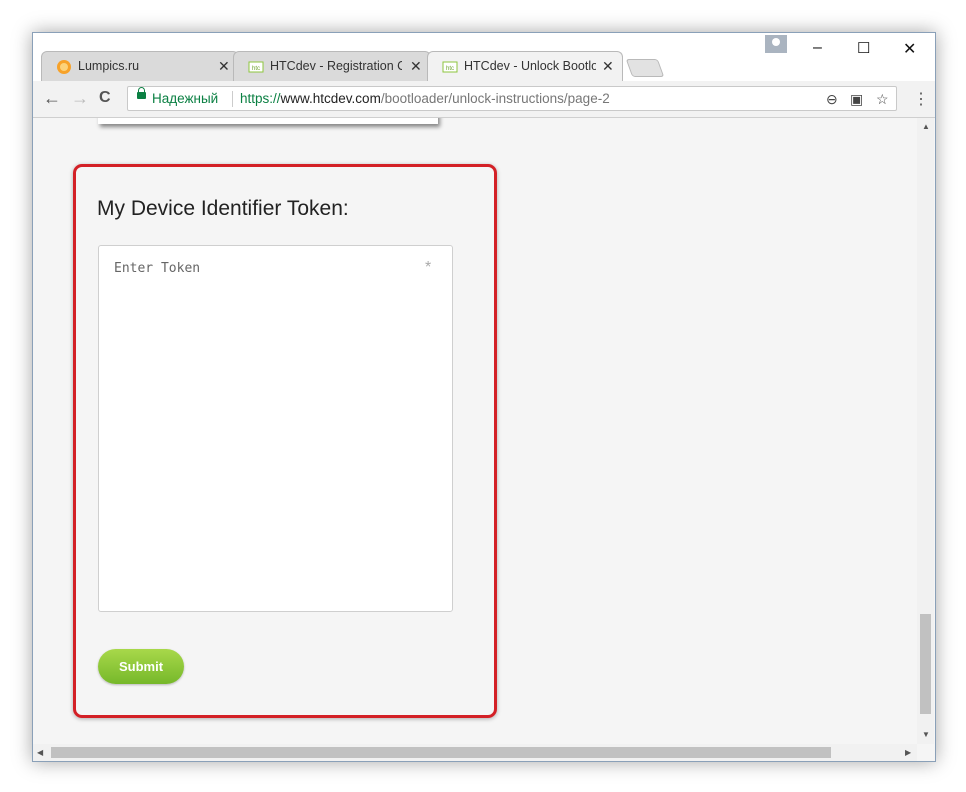 This screenshot has height=792, width=966. Describe the element at coordinates (441, 752) in the screenshot. I see `horizontal-scroll-thumb` at that location.